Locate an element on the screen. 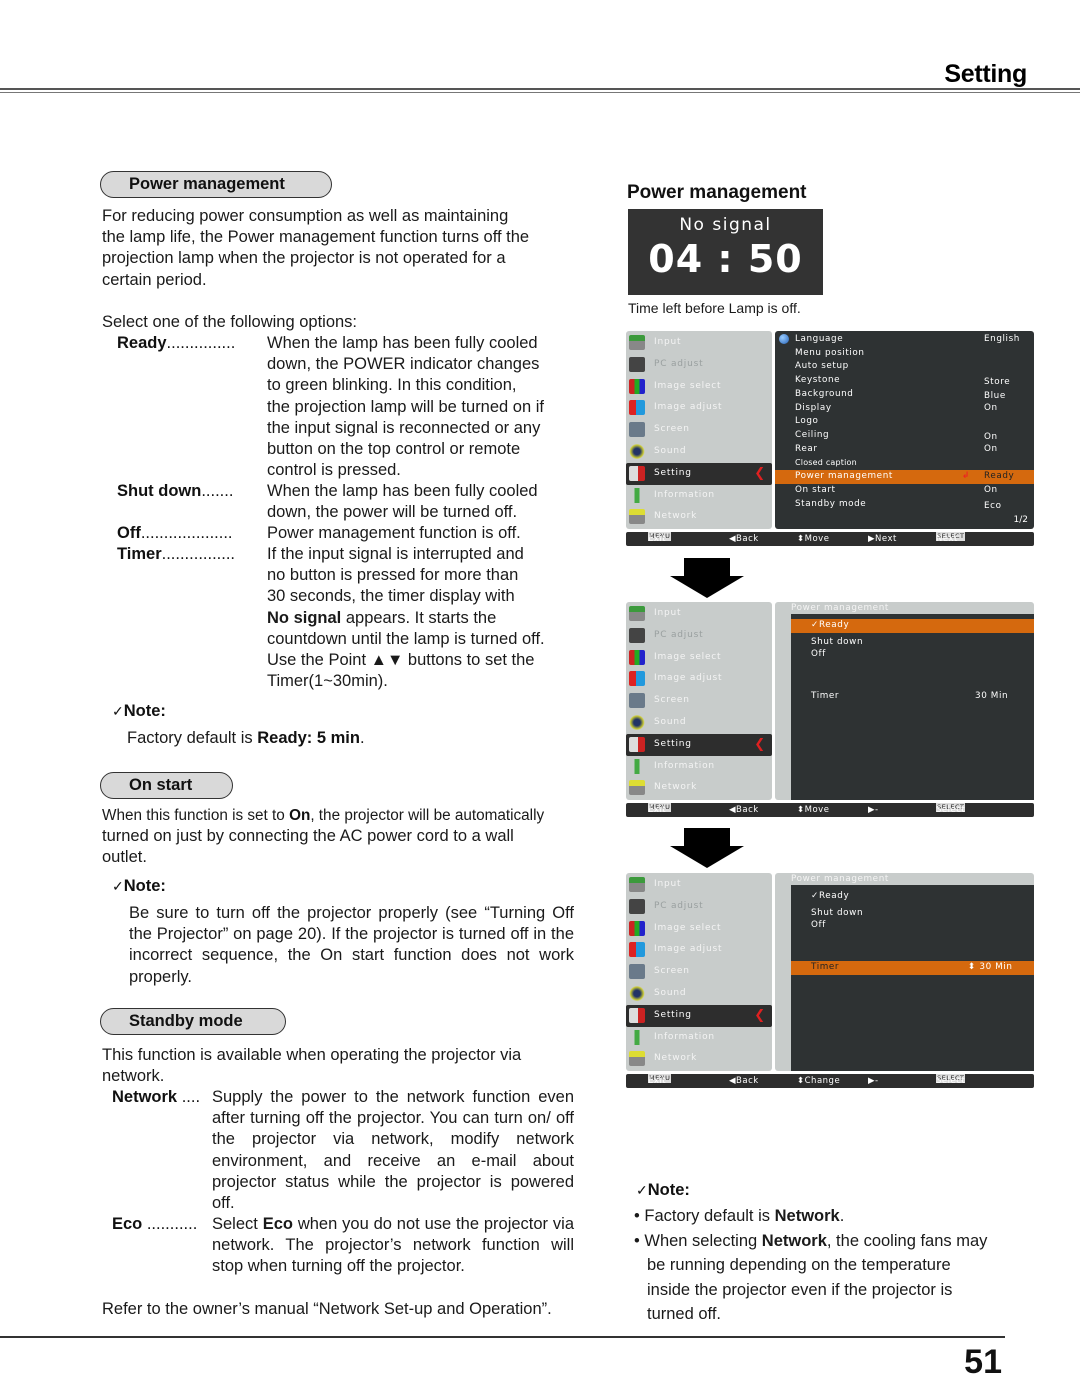 The image size is (1080, 1397). desc-line: outlet. is located at coordinates (124, 857).